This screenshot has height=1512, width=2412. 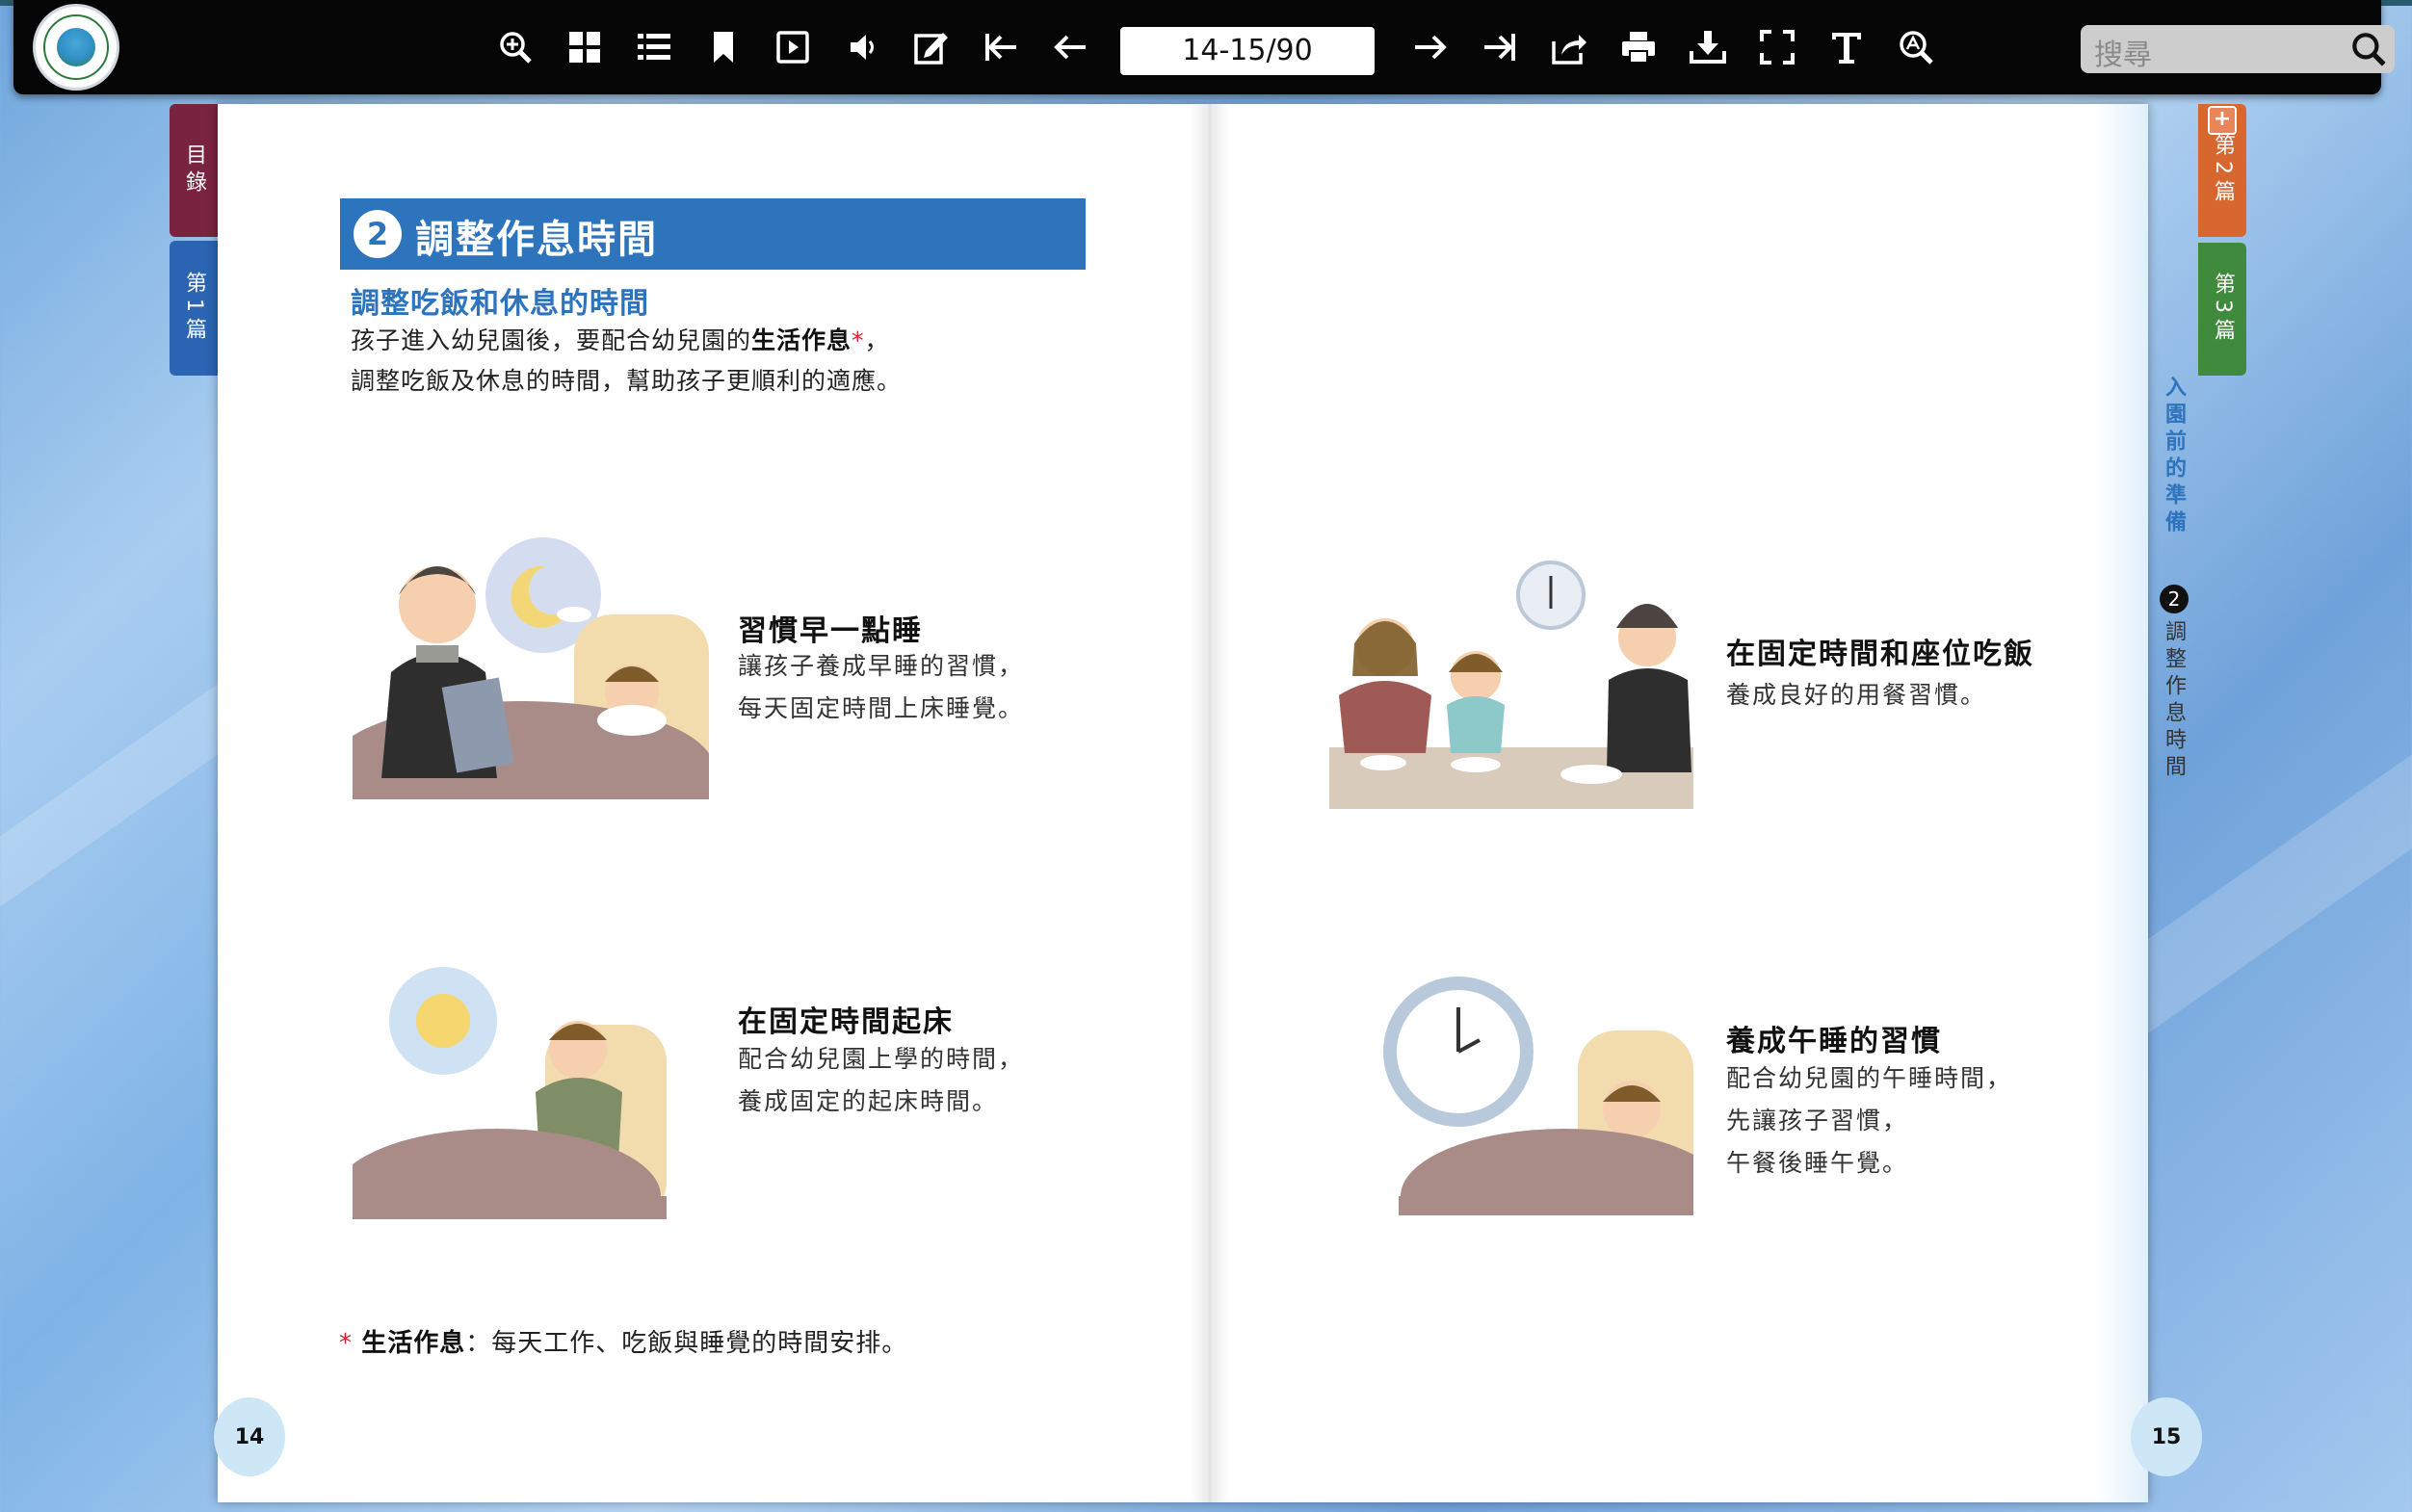 I want to click on item-text-line: 養成良好的用餐習慣。, so click(x=1856, y=695).